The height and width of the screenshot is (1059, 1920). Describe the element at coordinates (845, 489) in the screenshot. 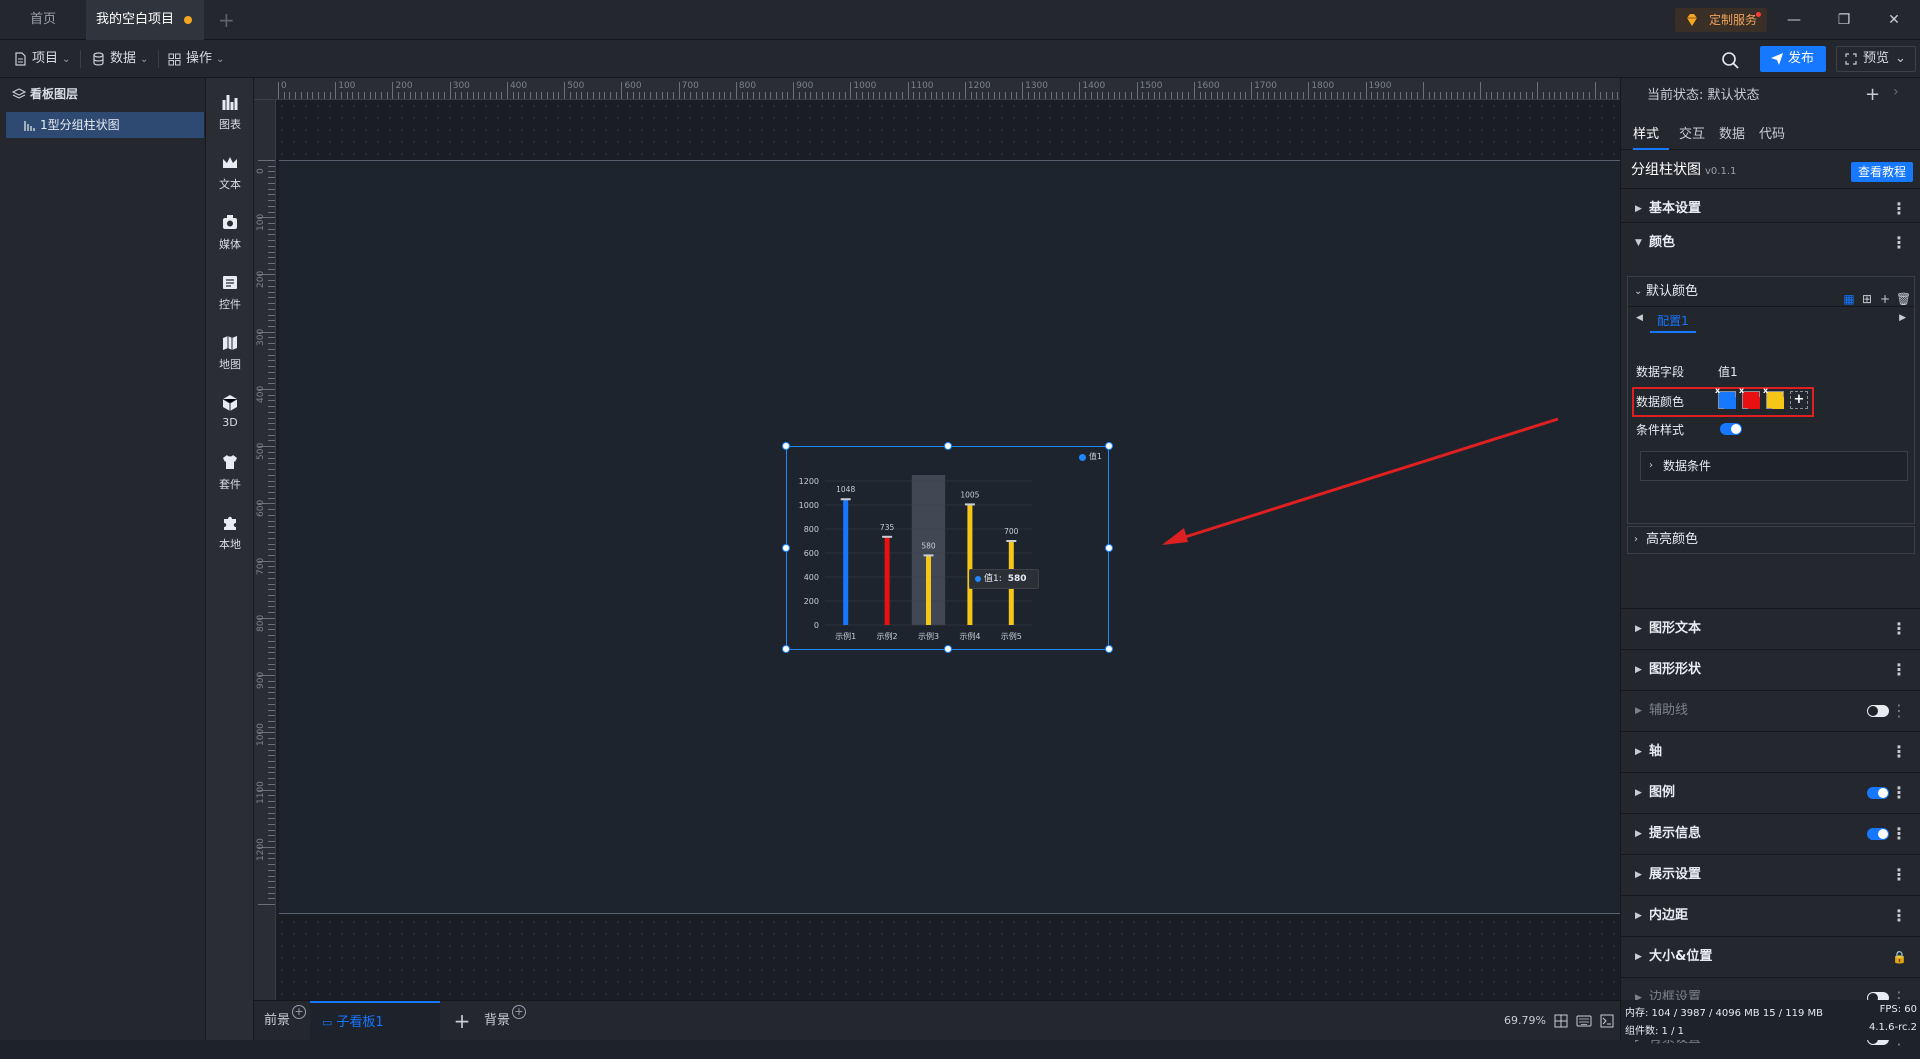

I see `data-label: 1048` at that location.